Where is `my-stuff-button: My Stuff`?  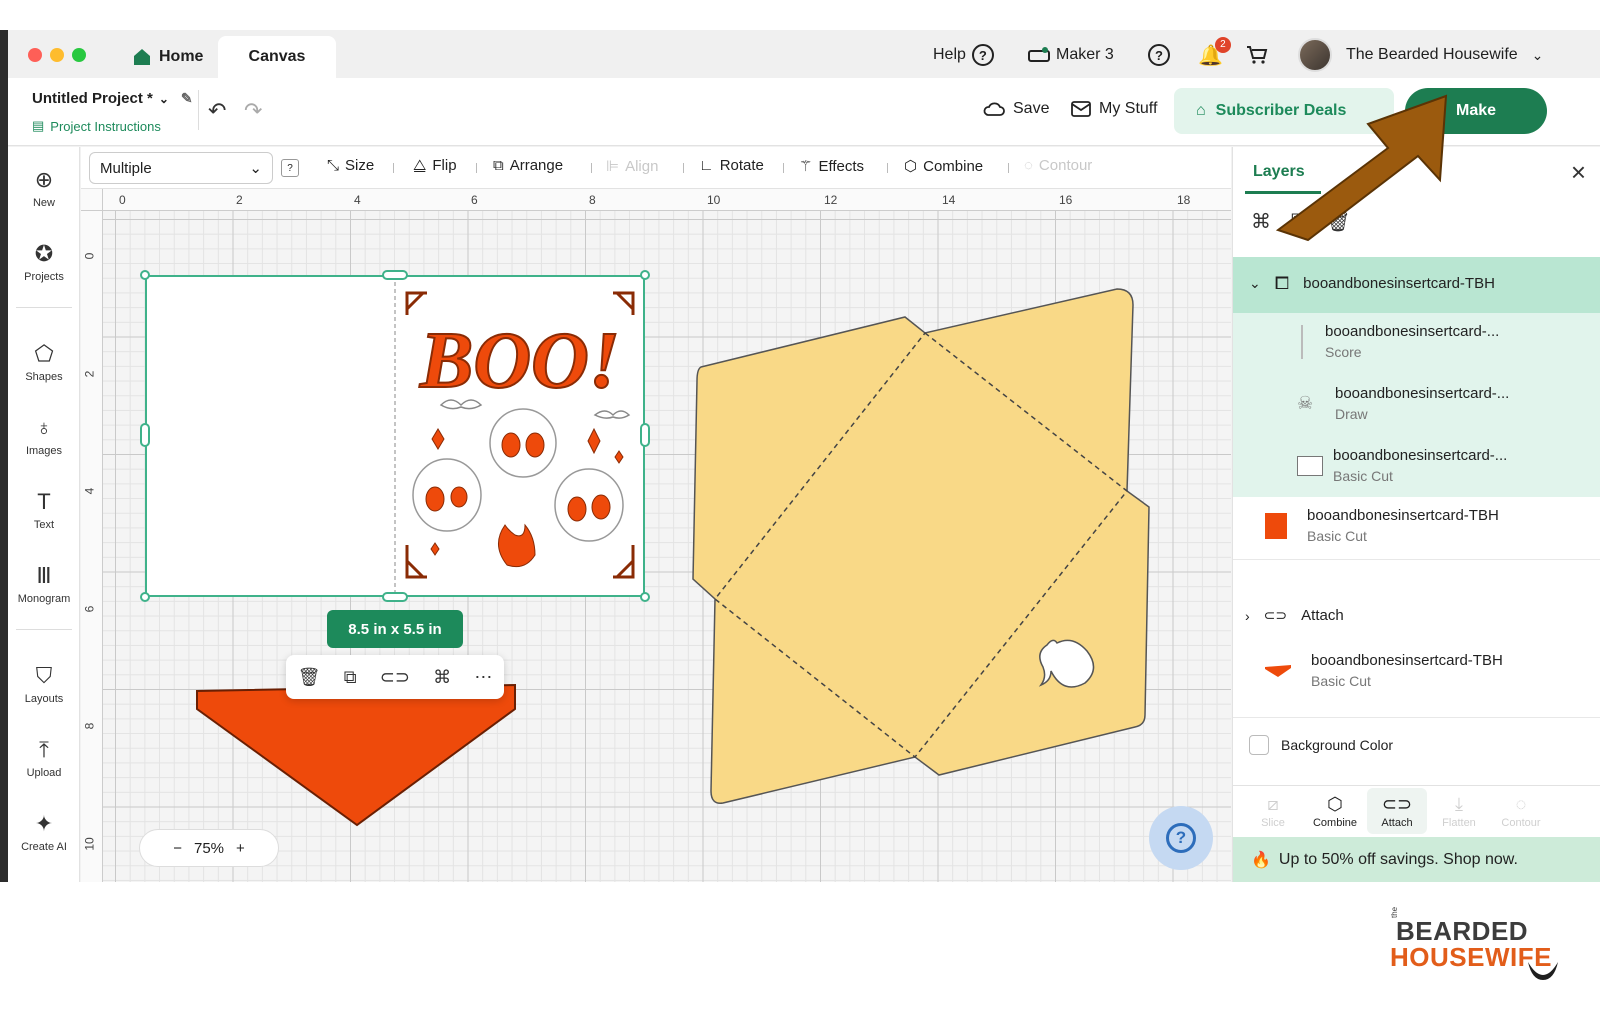 my-stuff-button: My Stuff is located at coordinates (1114, 109).